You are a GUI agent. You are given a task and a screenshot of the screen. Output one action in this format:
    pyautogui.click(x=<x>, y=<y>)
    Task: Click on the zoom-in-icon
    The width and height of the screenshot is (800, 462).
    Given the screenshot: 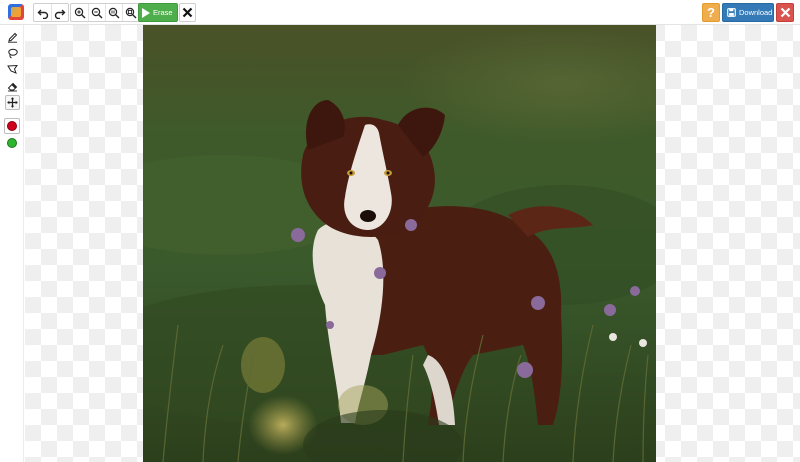 What is the action you would take?
    pyautogui.click(x=79, y=12)
    